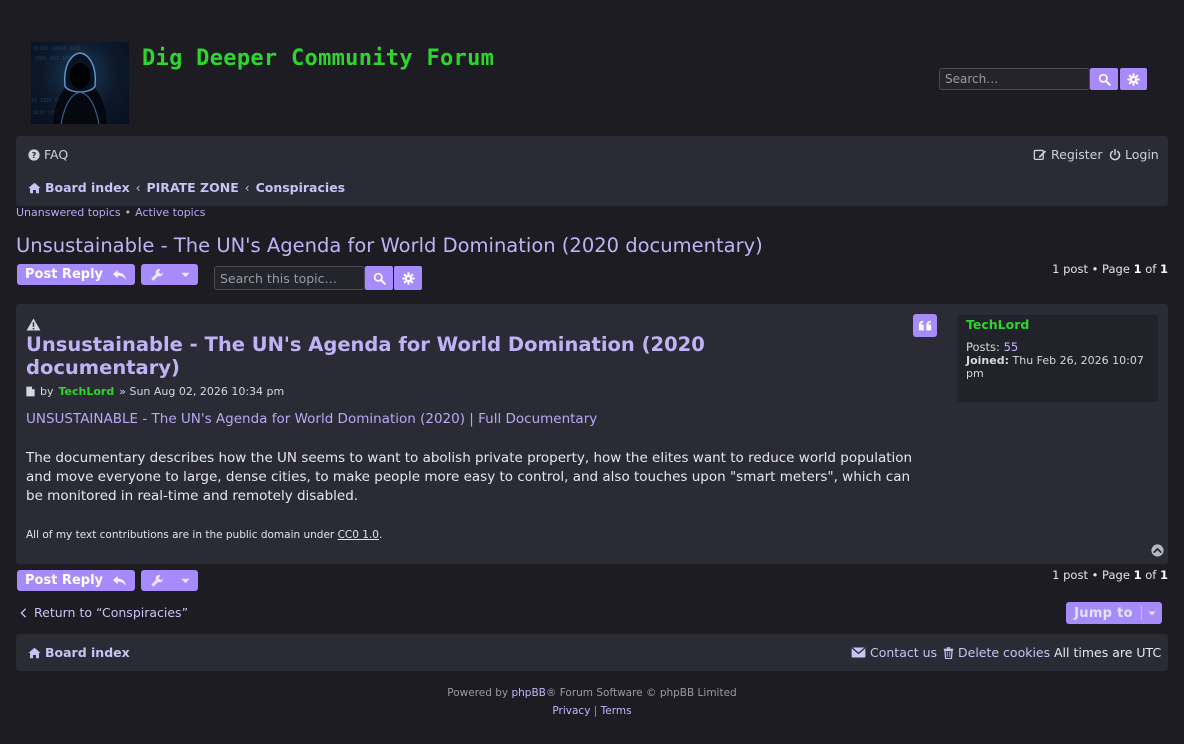 The image size is (1184, 744). What do you see at coordinates (1103, 613) in the screenshot?
I see `jump-to-label: Jump to` at bounding box center [1103, 613].